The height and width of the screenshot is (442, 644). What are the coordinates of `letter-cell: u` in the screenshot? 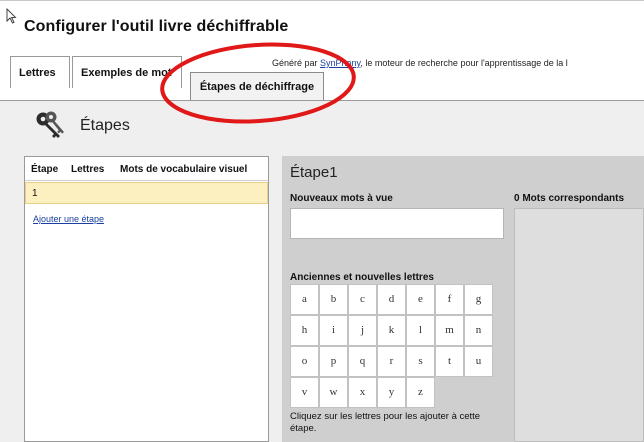 It's located at (478, 361).